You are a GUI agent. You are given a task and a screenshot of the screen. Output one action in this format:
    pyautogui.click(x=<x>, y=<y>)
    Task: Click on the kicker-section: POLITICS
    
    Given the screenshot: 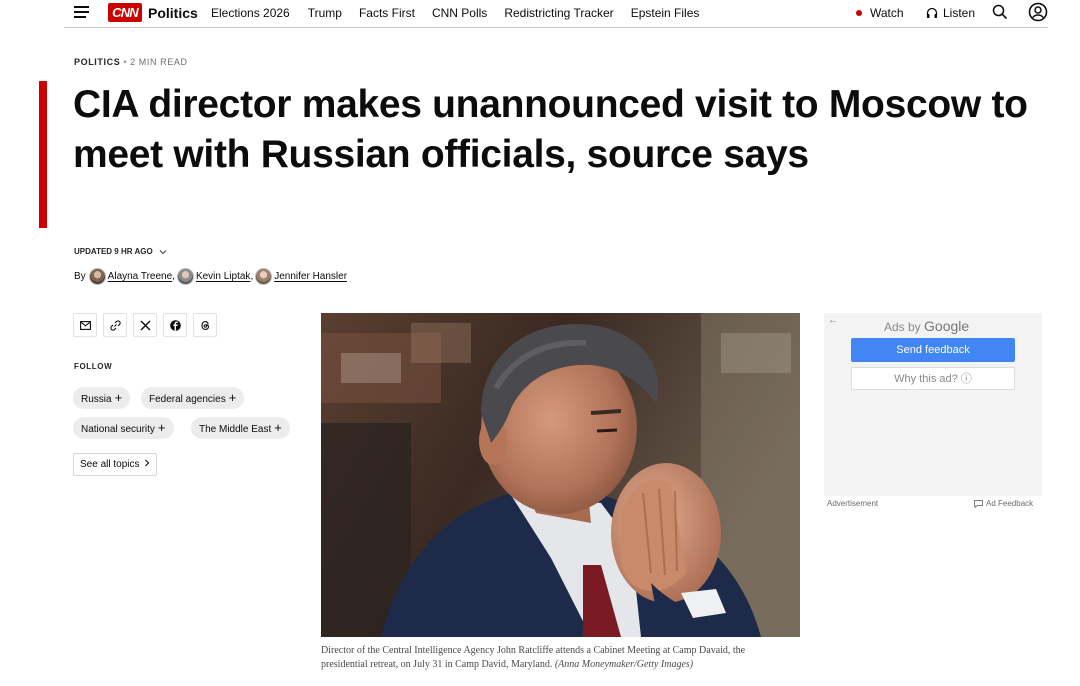 What is the action you would take?
    pyautogui.click(x=97, y=62)
    